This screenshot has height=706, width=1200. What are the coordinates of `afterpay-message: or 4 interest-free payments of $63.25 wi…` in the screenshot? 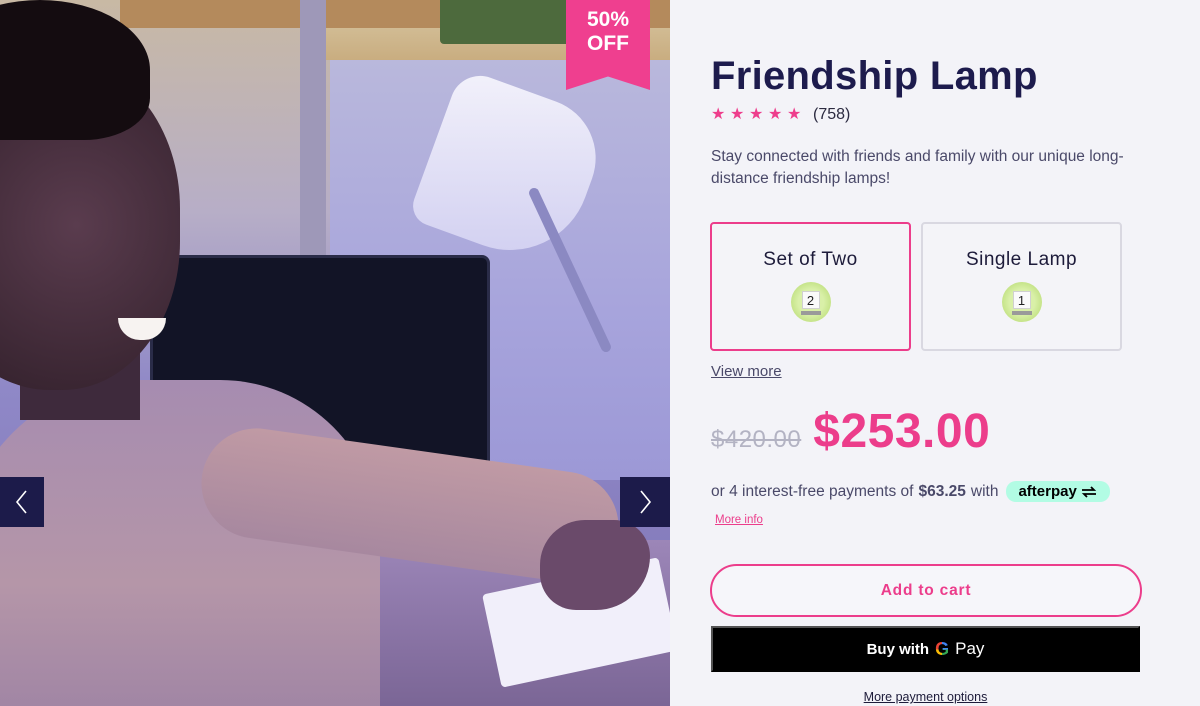 It's located at (910, 491).